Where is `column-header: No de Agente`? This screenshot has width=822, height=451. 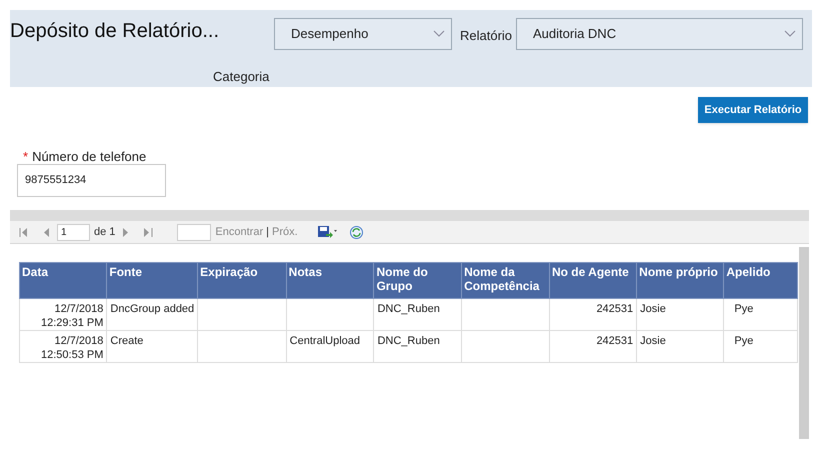
column-header: No de Agente is located at coordinates (593, 280).